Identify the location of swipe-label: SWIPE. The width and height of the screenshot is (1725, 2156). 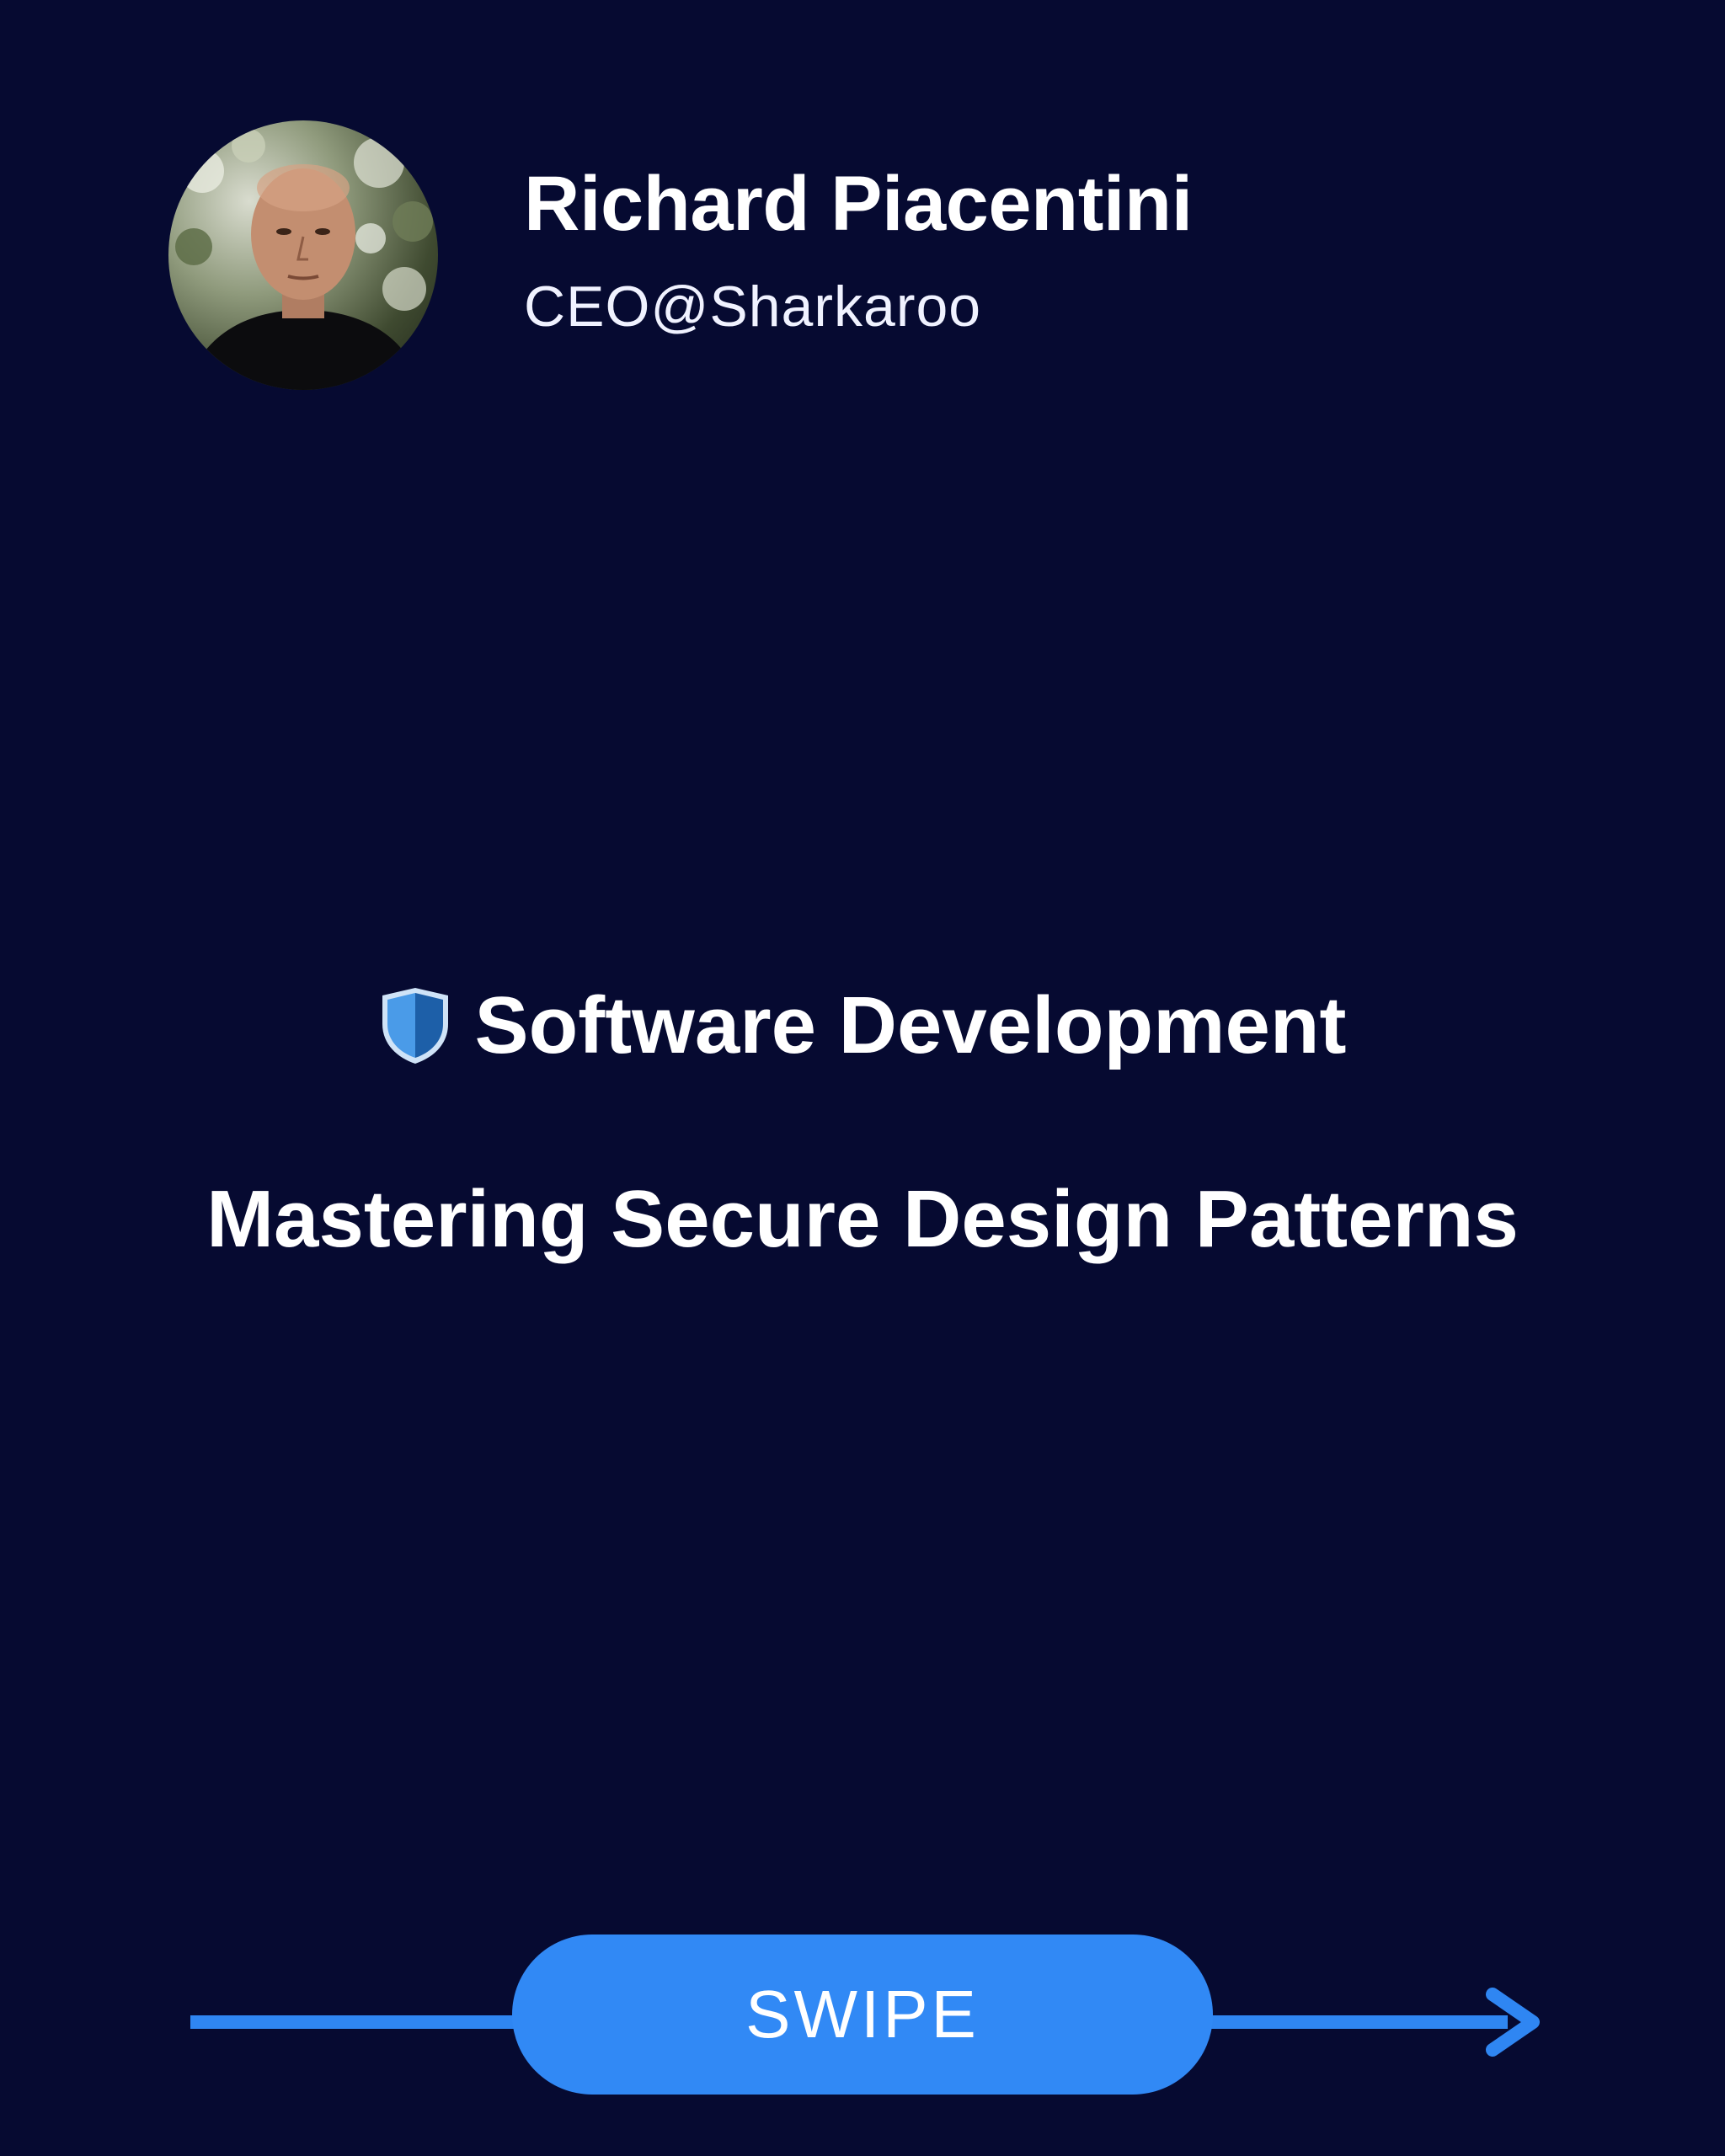
(862, 2014).